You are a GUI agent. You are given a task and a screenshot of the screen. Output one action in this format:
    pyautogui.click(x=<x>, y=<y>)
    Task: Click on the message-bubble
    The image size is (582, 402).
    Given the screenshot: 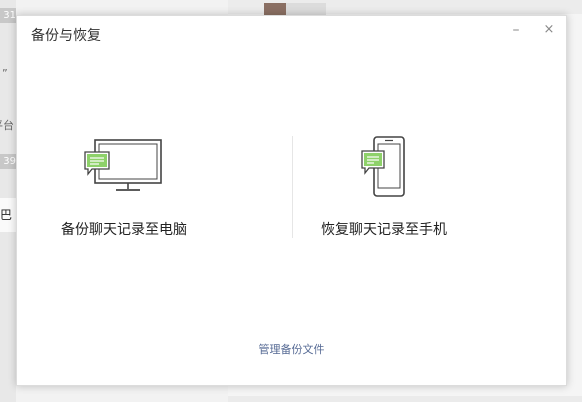 What is the action you would take?
    pyautogui.click(x=306, y=9)
    